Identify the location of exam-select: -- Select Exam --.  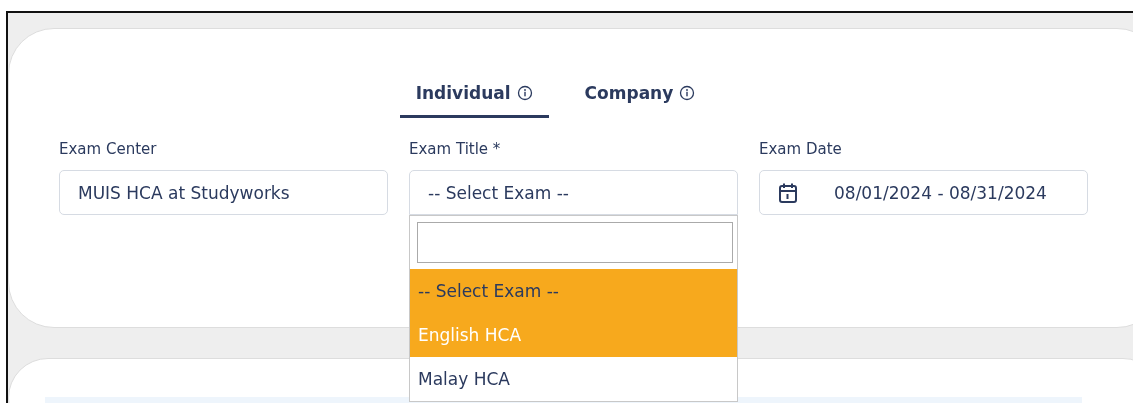
(573, 192).